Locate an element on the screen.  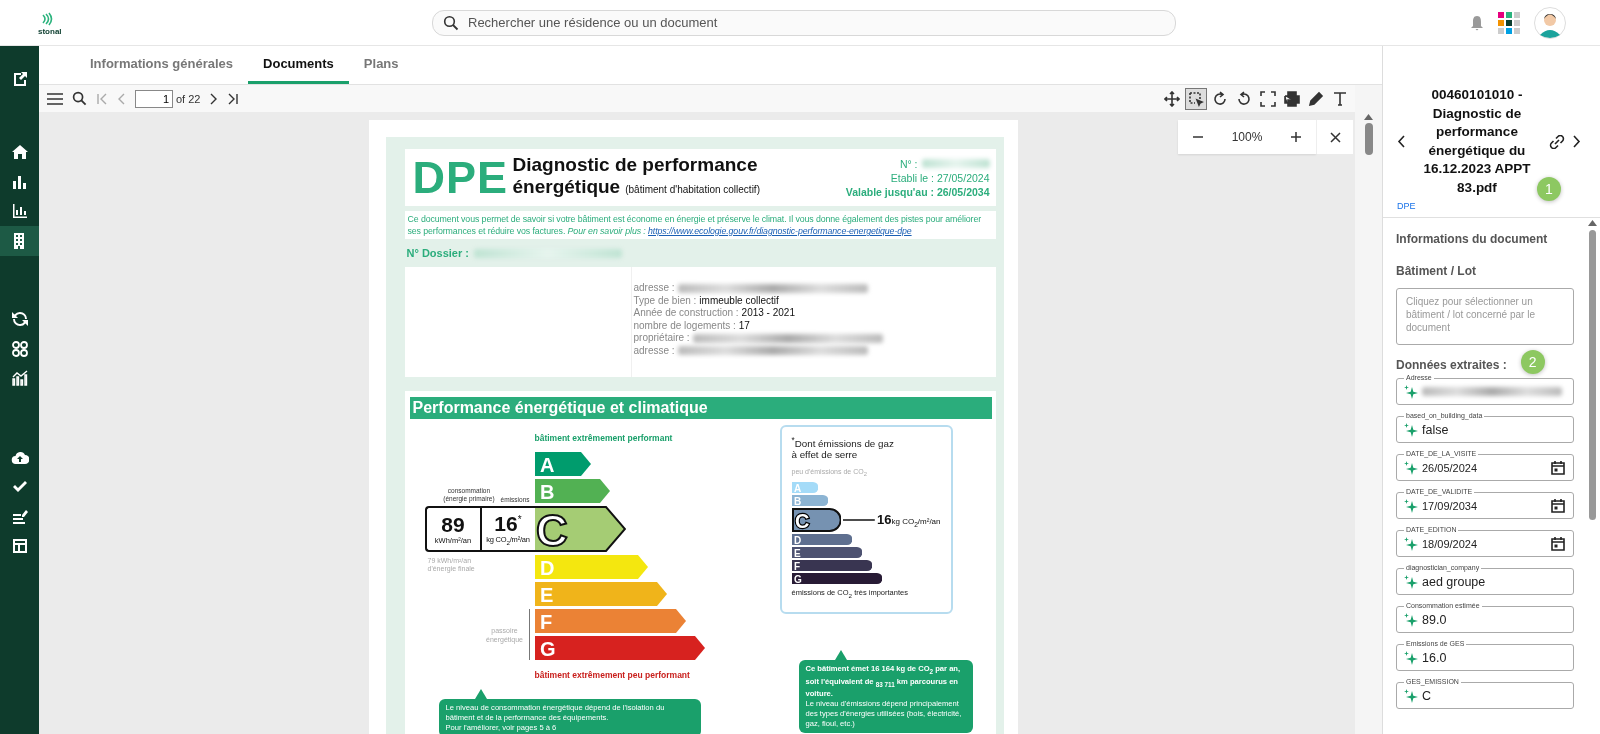
column-chart-icon is located at coordinates (19, 211).